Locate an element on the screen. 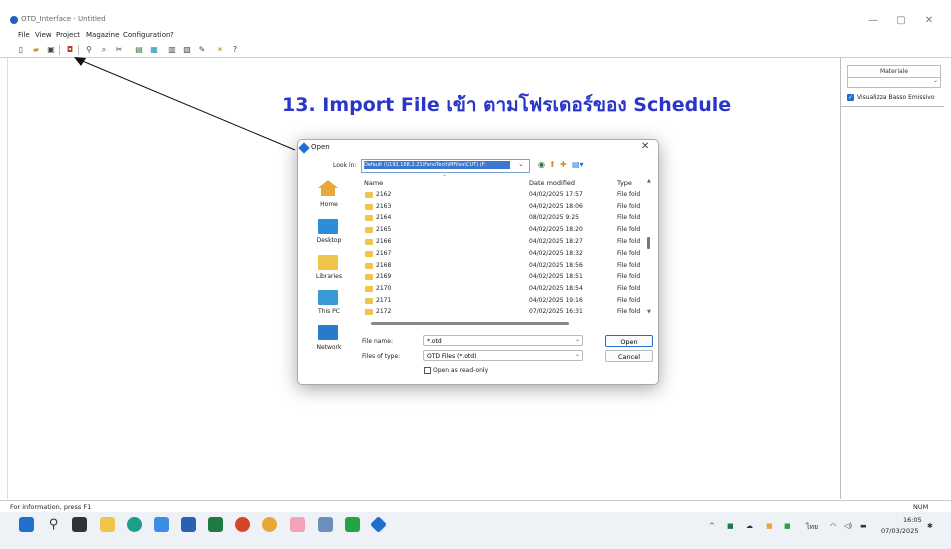 The image size is (951, 549). outlook-icon is located at coordinates (188, 524).